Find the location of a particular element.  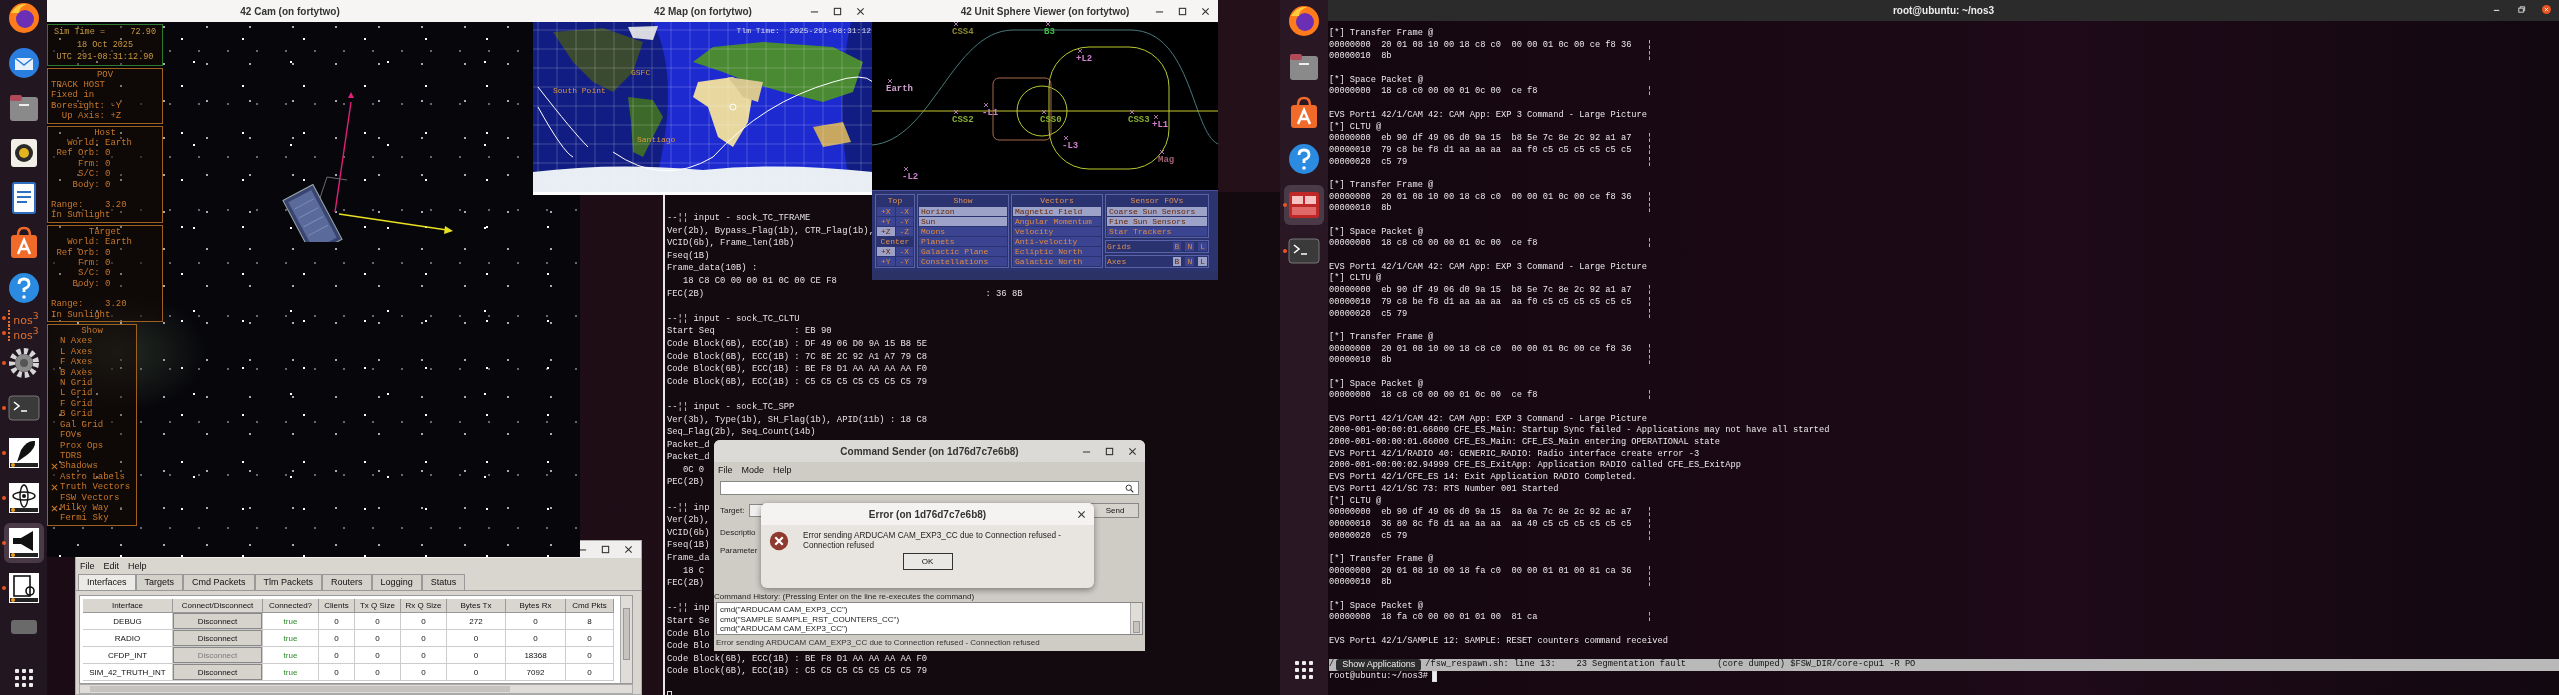

column-header: Bytes Rx is located at coordinates (536, 606).